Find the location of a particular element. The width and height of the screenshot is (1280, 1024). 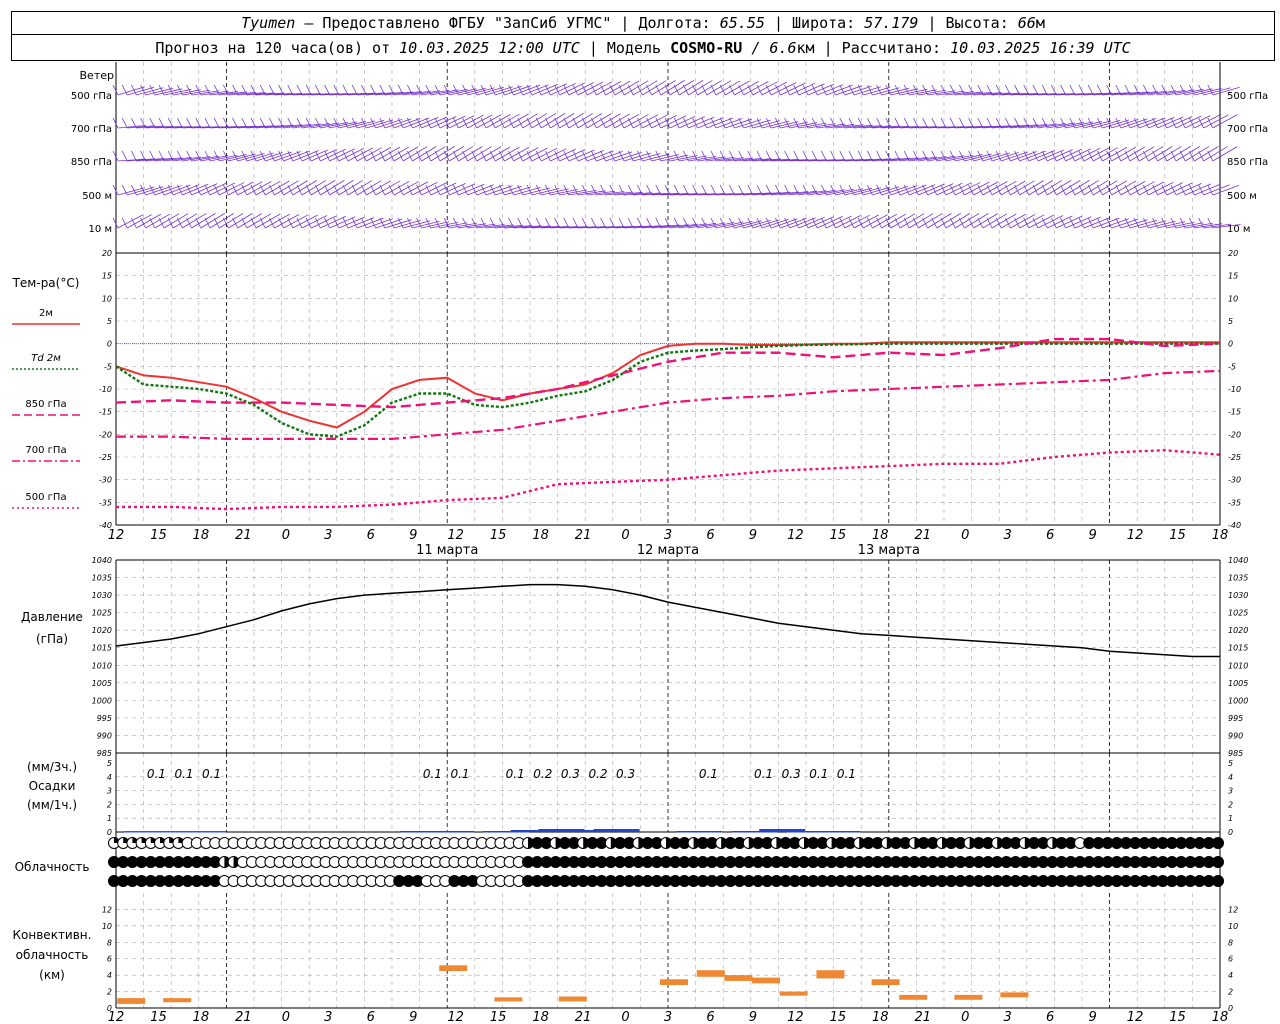

legend-label: 500 гПа is located at coordinates (45, 497).